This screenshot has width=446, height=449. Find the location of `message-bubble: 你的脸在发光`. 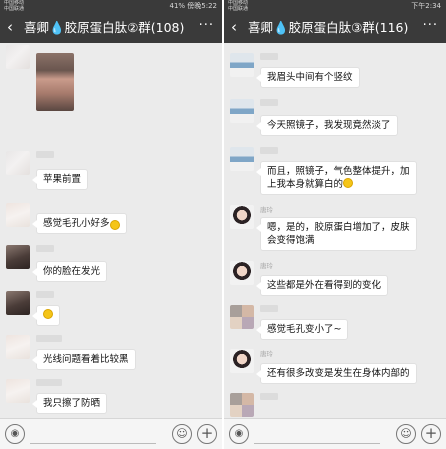

message-bubble: 你的脸在发光 is located at coordinates (69, 271).